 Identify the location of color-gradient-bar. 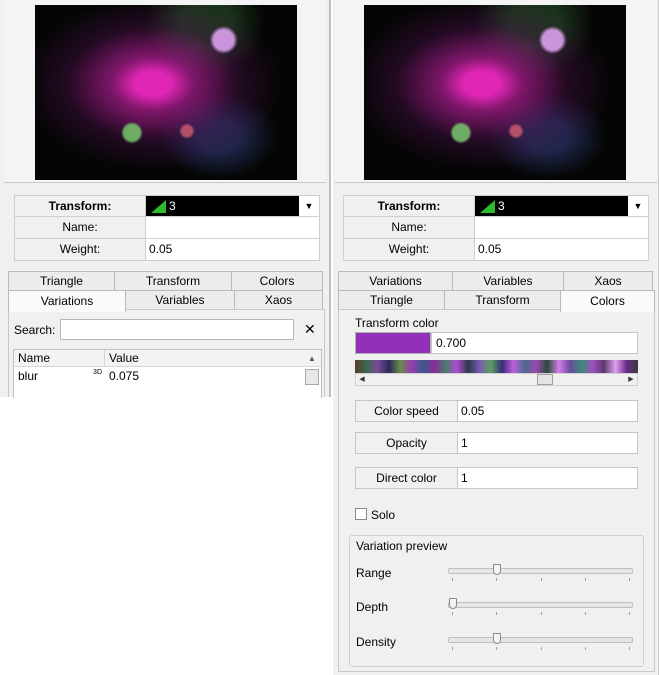
(496, 366).